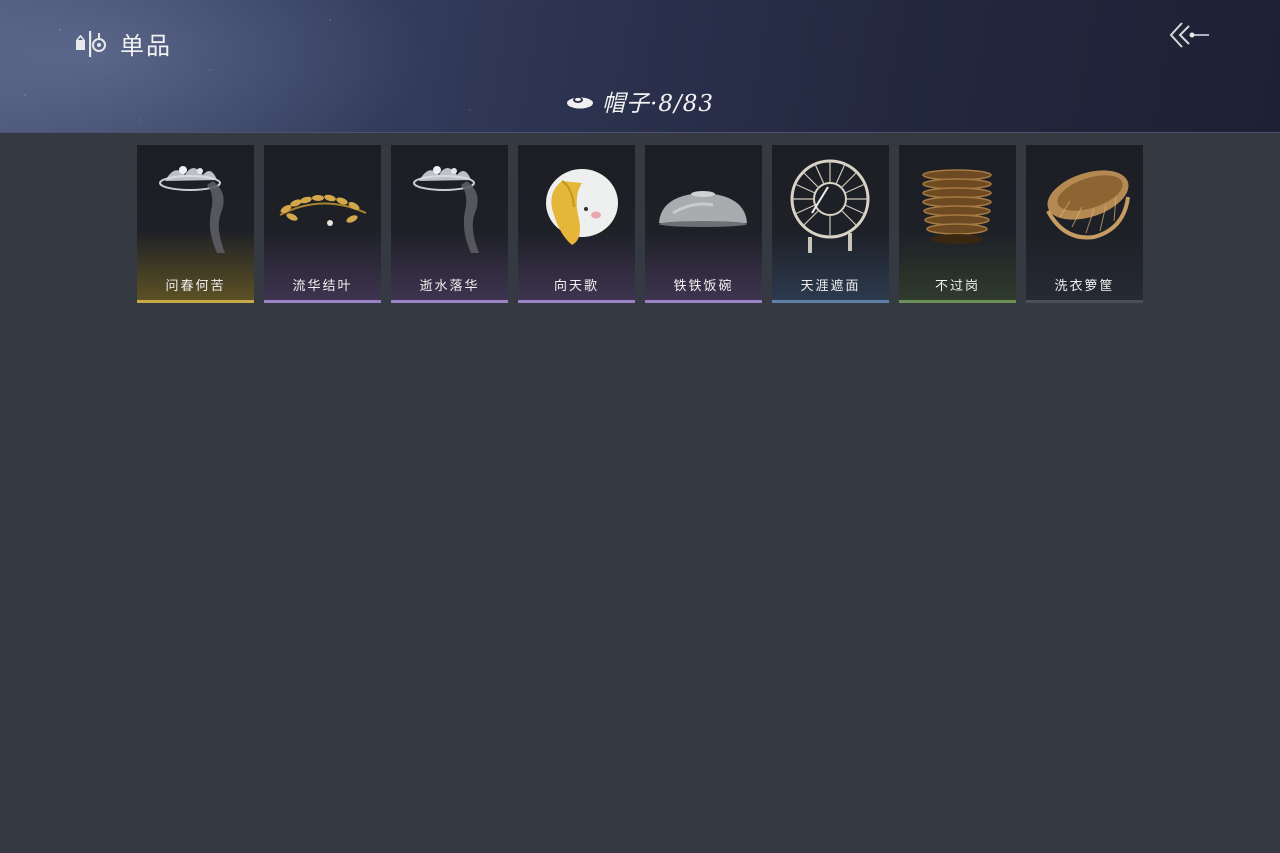 The width and height of the screenshot is (1280, 853). What do you see at coordinates (830, 286) in the screenshot?
I see `item-name: 天涯遮面` at bounding box center [830, 286].